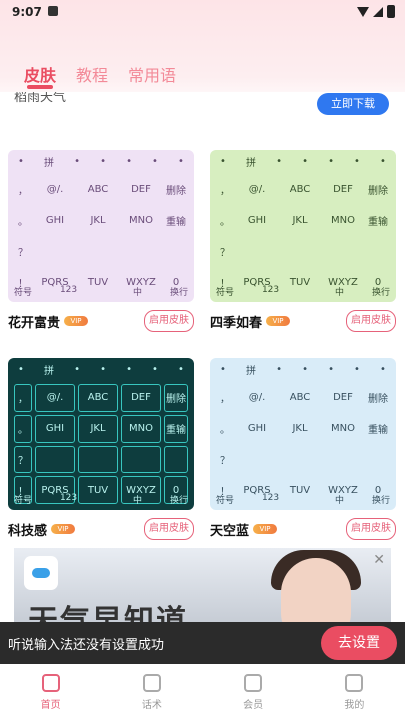 This screenshot has width=405, height=720. I want to click on previous-item-strip: 稻雨天气 立即下载, so click(202, 104).